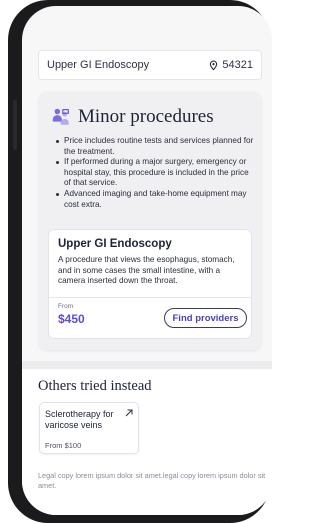  I want to click on procedures-title: Minor procedures, so click(146, 116).